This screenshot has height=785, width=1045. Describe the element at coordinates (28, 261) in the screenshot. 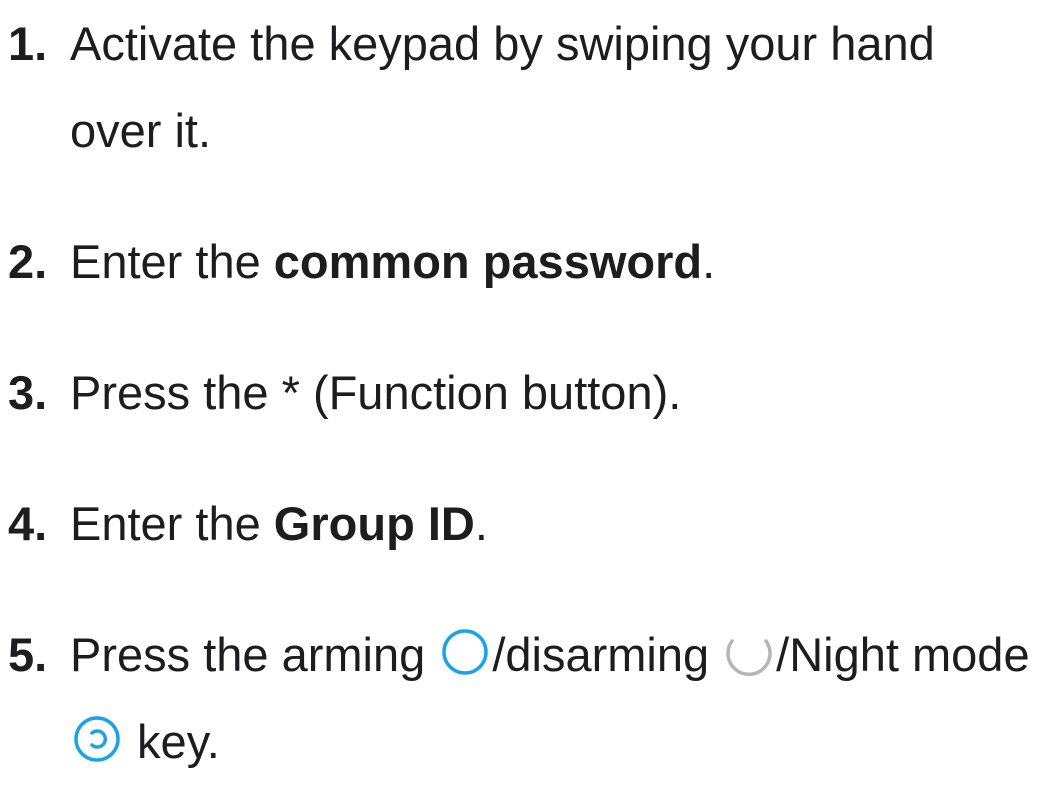

I see `step-number: 2.` at that location.